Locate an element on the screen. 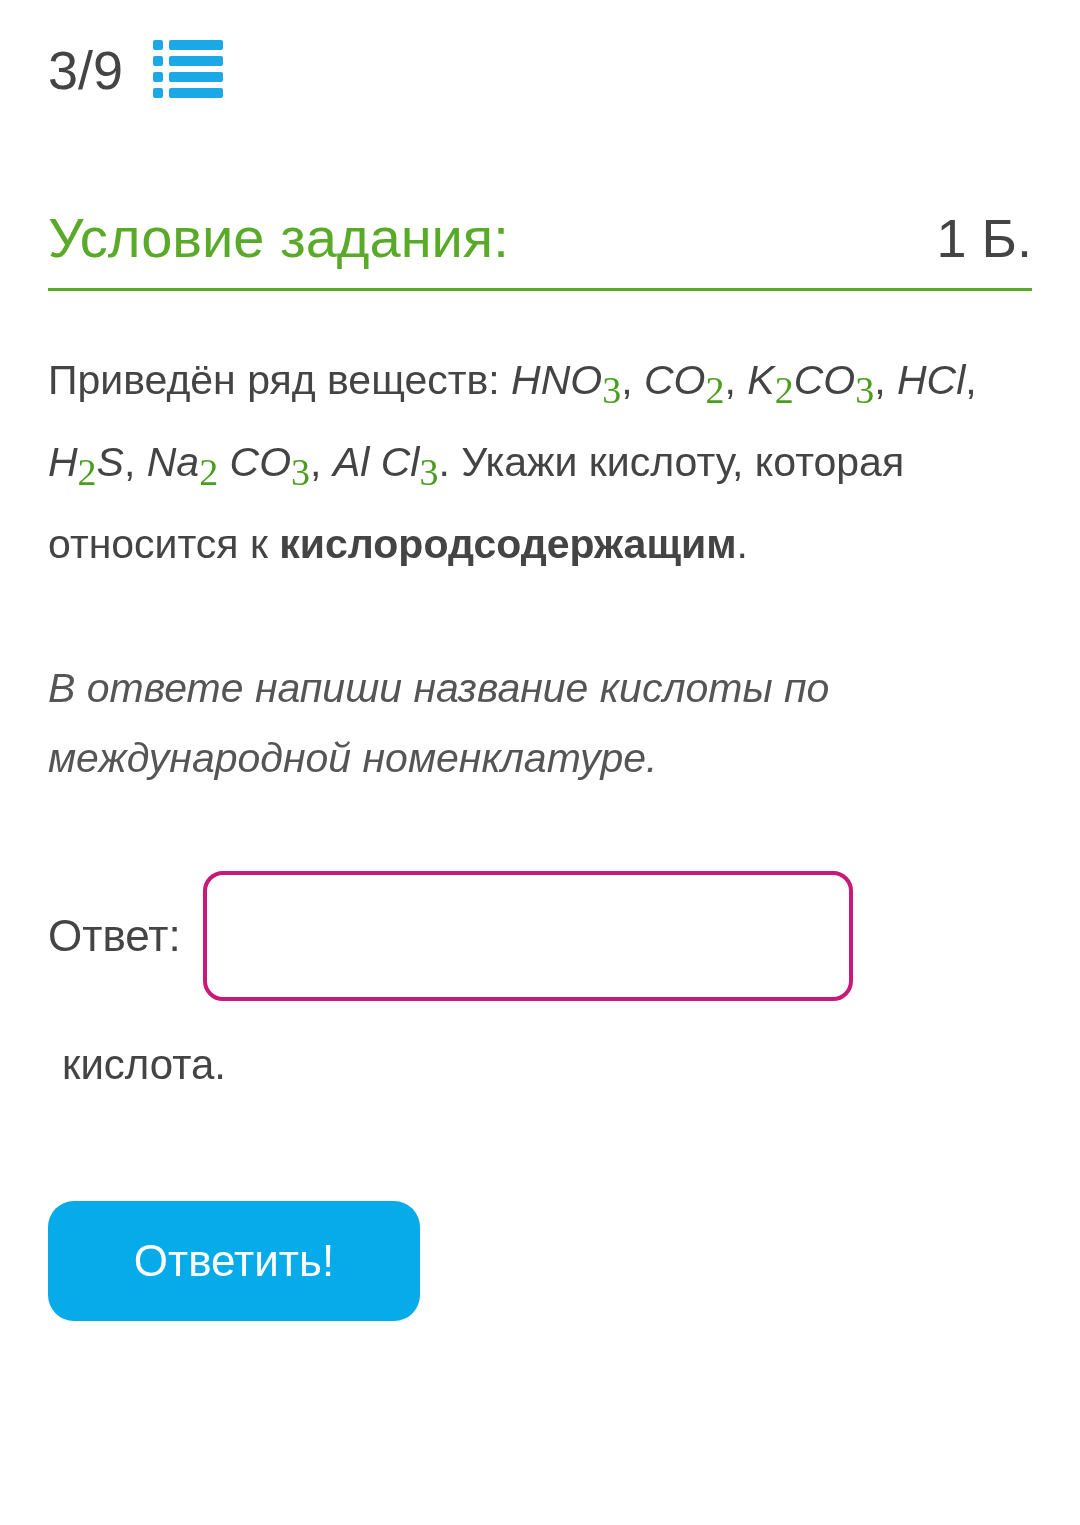 The width and height of the screenshot is (1080, 1525). task-points: 1 Б. is located at coordinates (984, 238).